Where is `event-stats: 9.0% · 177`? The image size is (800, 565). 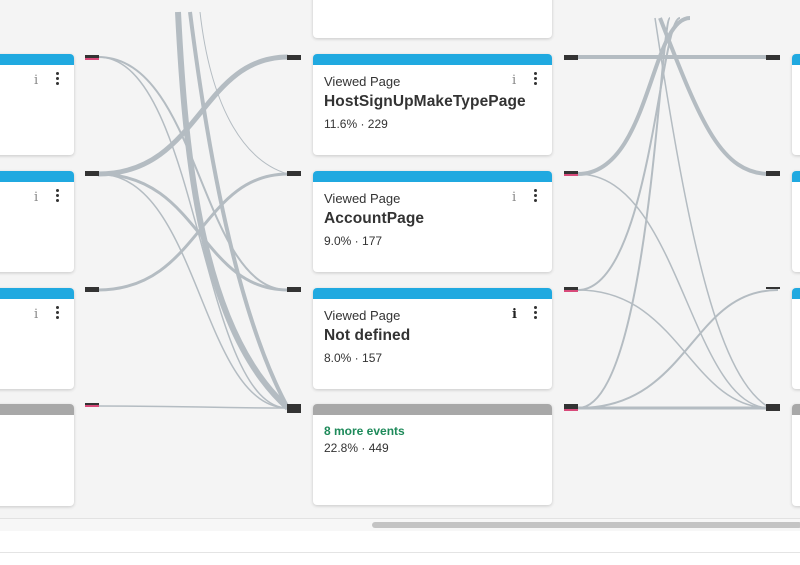 event-stats: 9.0% · 177 is located at coordinates (353, 241).